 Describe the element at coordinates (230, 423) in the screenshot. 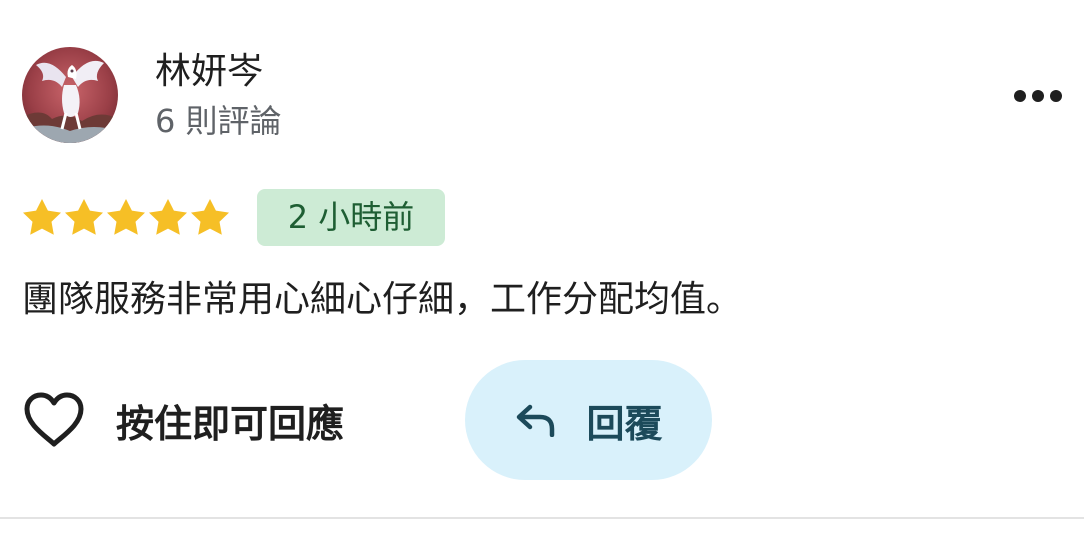

I see `like-label: 按住即可回應` at that location.